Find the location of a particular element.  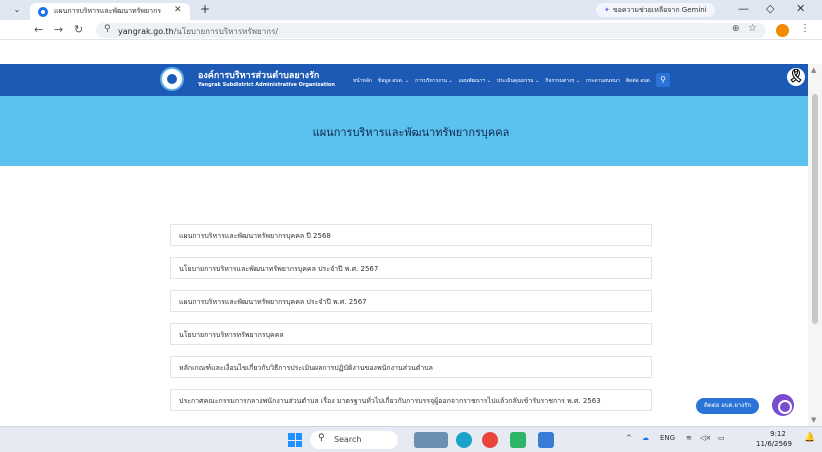

clock-date: 11/6/2569 is located at coordinates (774, 444).